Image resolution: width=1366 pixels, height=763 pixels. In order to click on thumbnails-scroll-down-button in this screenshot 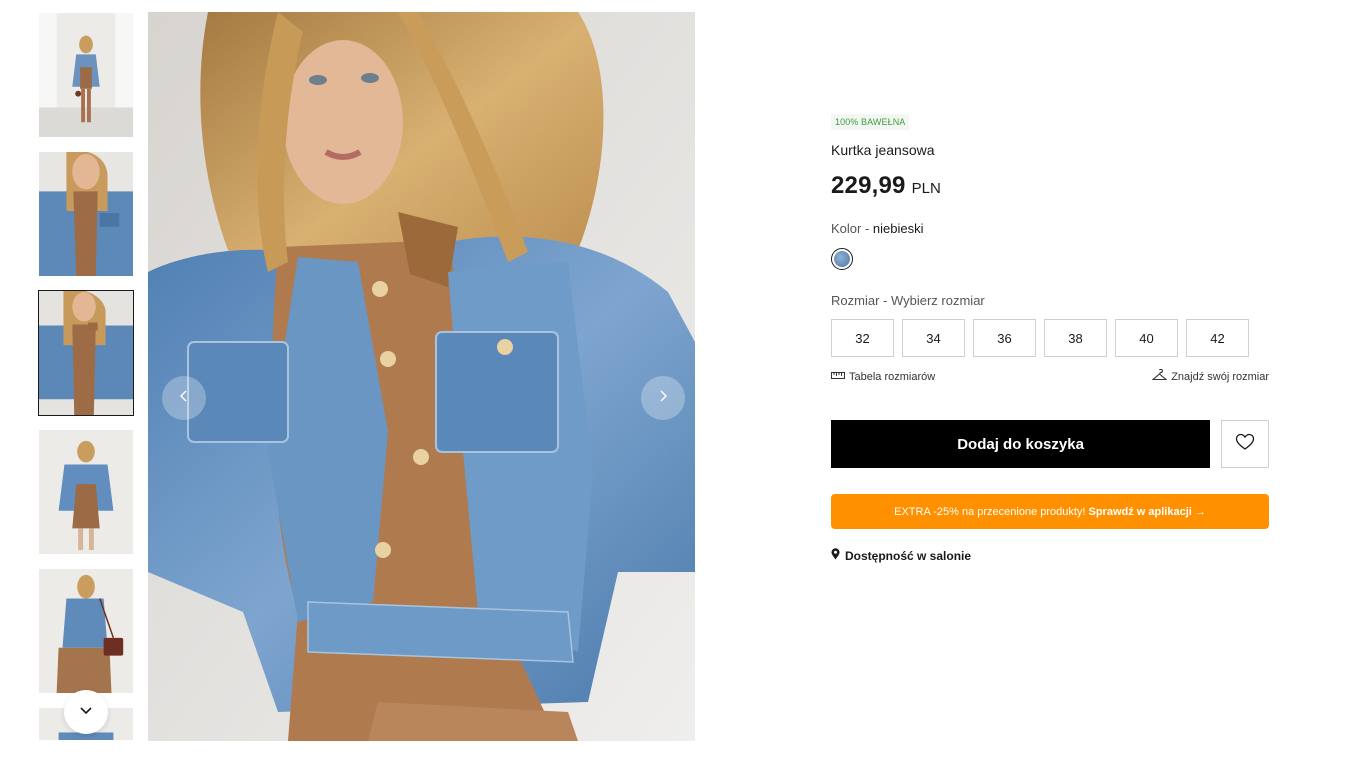, I will do `click(86, 712)`.